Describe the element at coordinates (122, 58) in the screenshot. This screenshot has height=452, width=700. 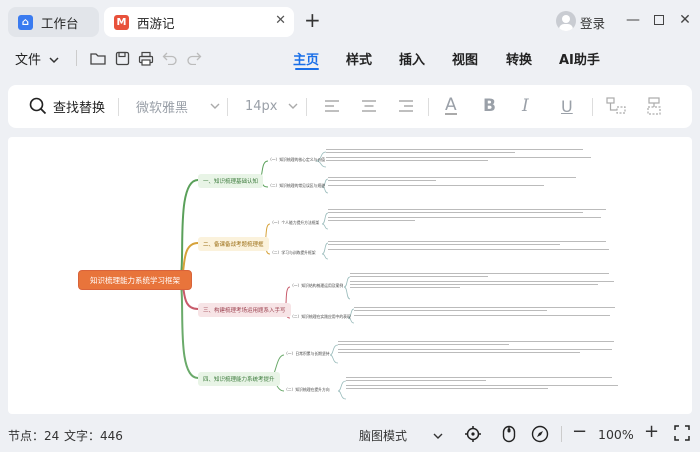
I see `save-icon` at that location.